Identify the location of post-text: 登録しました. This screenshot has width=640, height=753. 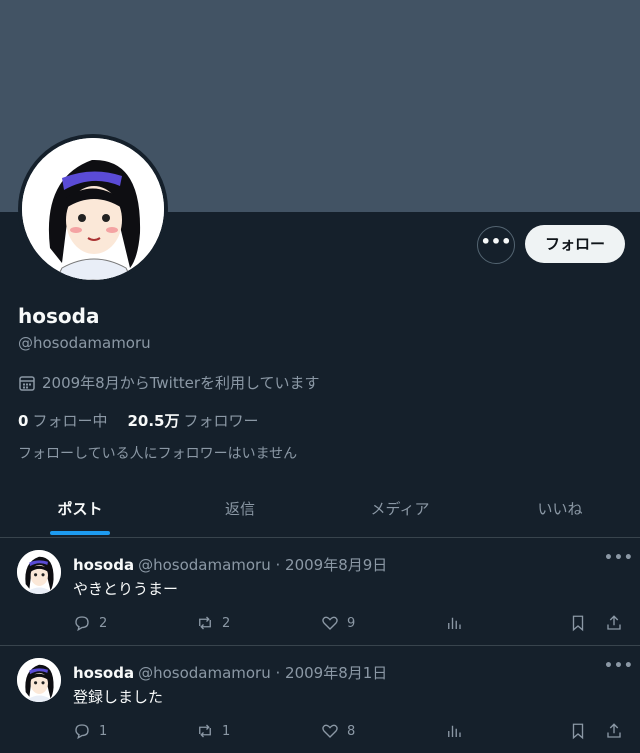
(118, 697).